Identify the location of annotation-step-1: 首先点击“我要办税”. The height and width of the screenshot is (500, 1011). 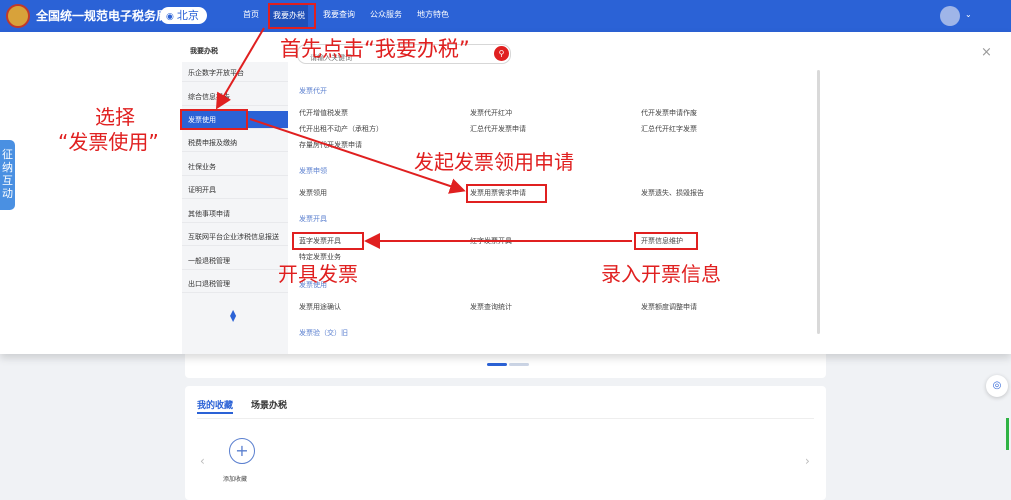
(375, 49).